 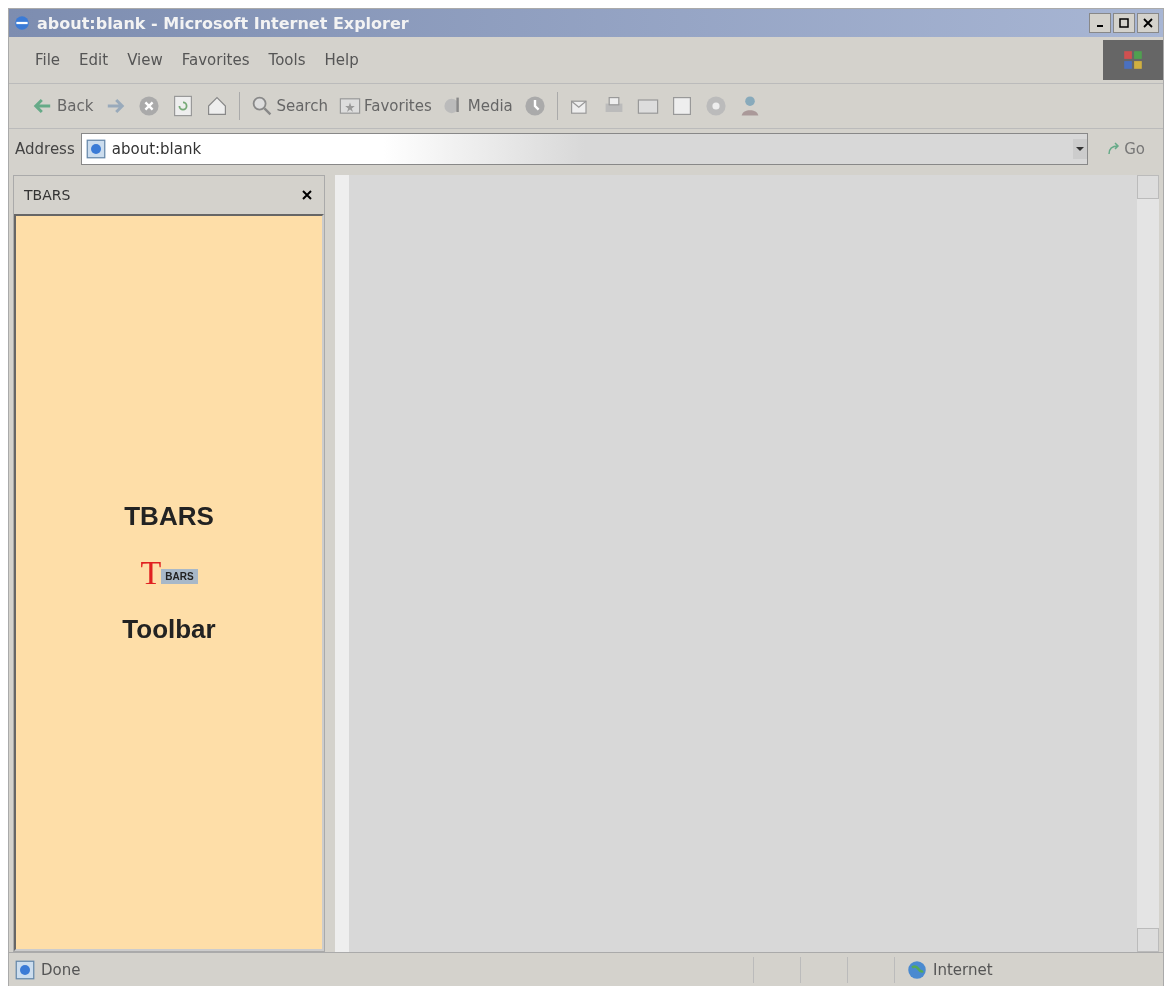 I want to click on browser-logo-icon, so click(x=22, y=23).